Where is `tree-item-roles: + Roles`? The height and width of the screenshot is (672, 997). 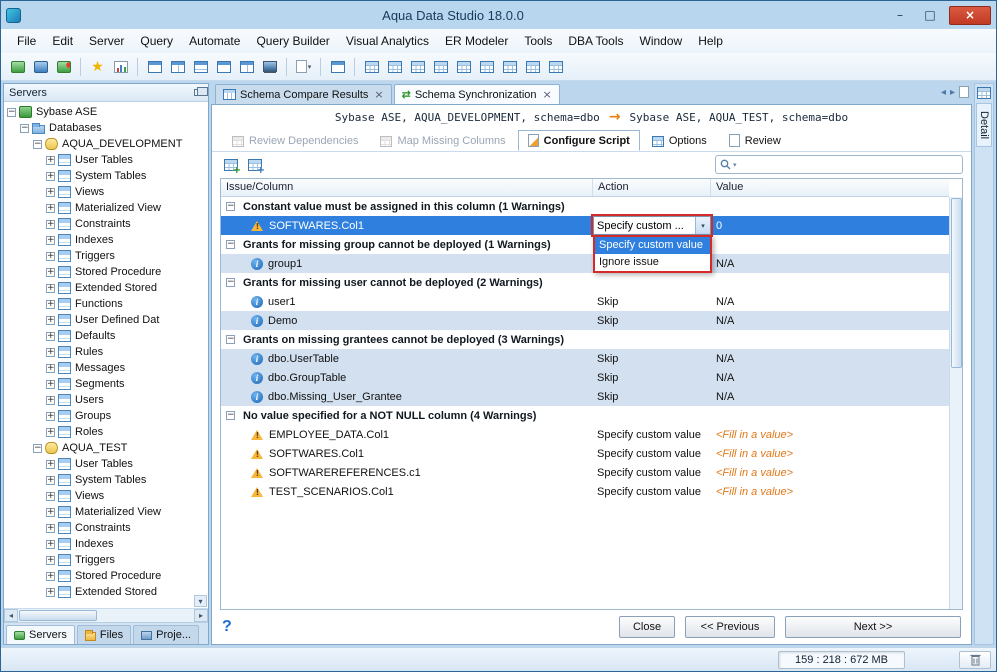
tree-item-roles: + Roles is located at coordinates (106, 432).